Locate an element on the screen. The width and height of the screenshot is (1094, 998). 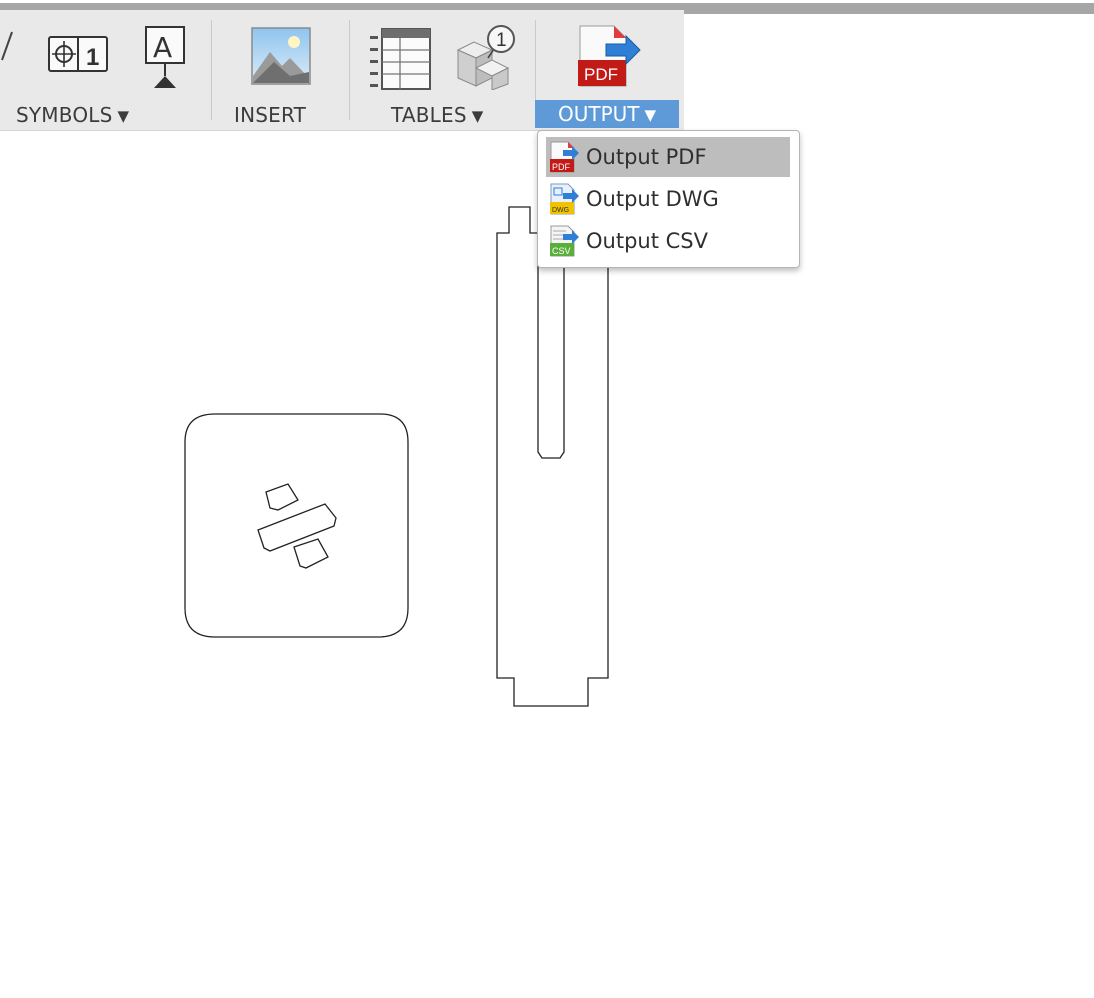
menu-item-output-pdf: PDF Output PDF is located at coordinates (668, 157).